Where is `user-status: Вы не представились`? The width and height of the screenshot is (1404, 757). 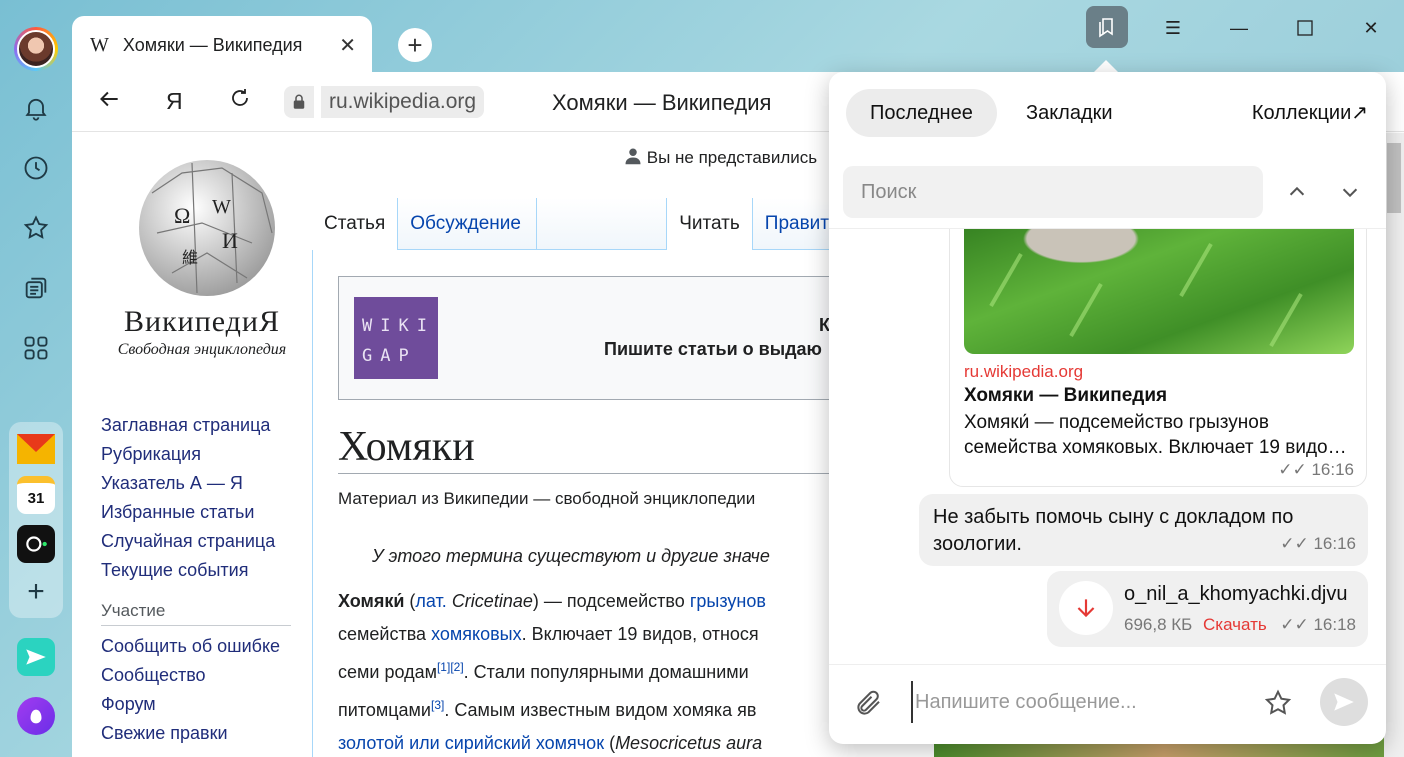 user-status: Вы не представились is located at coordinates (720, 157).